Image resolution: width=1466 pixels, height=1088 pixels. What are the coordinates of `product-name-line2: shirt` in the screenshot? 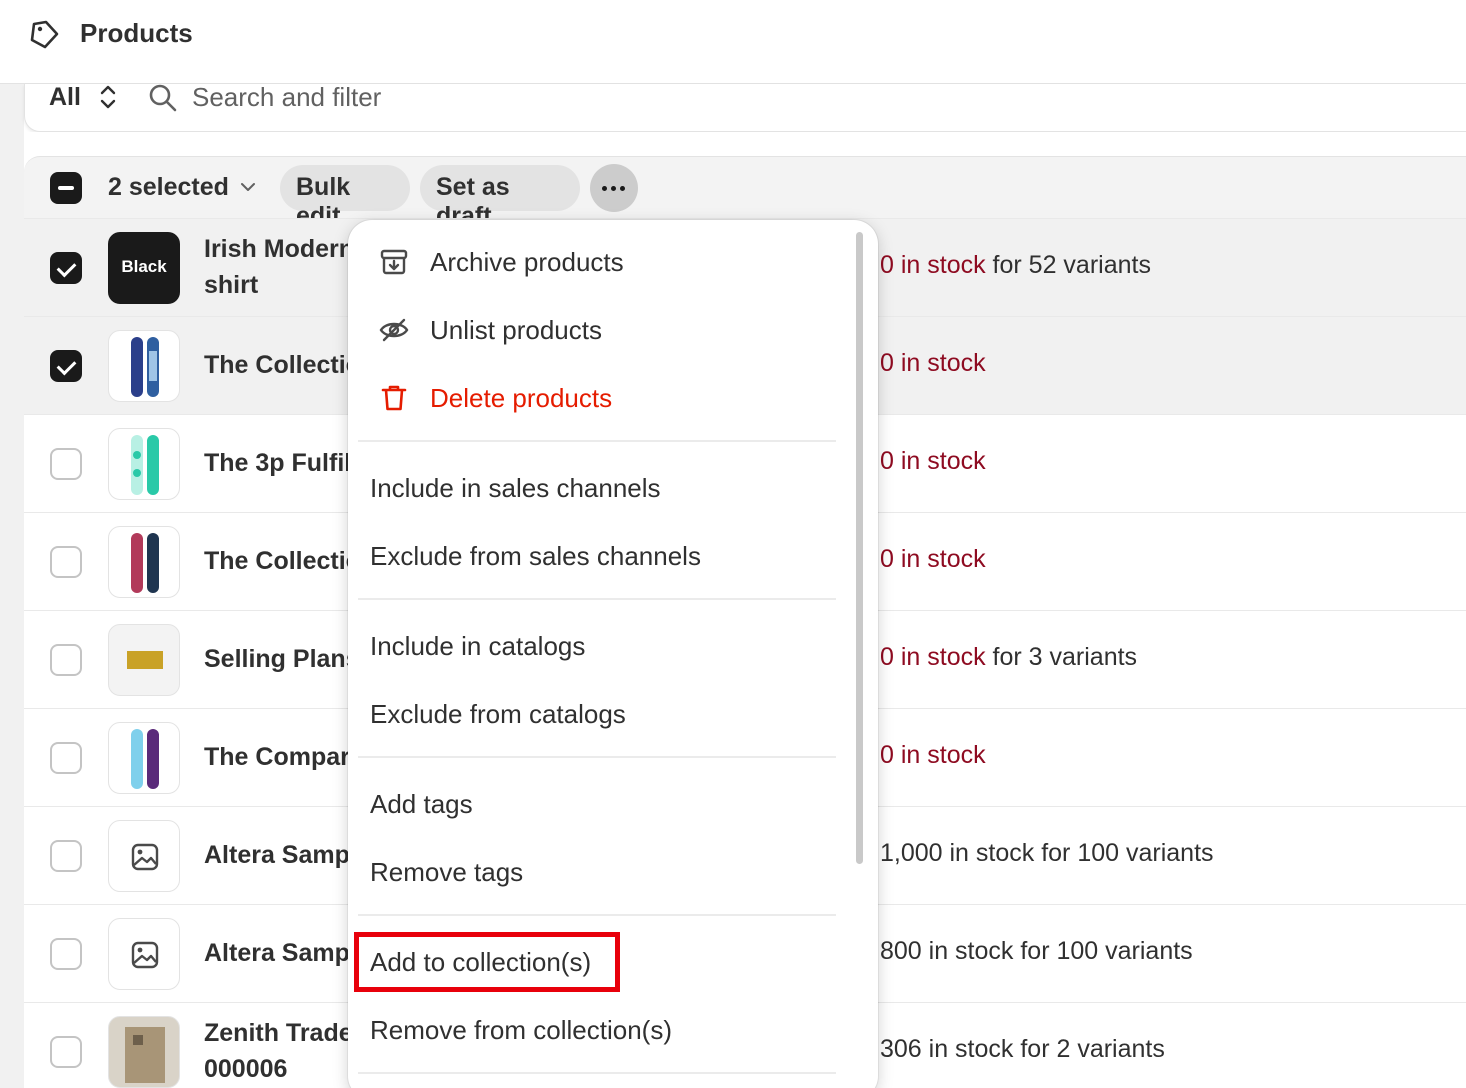 It's located at (231, 285).